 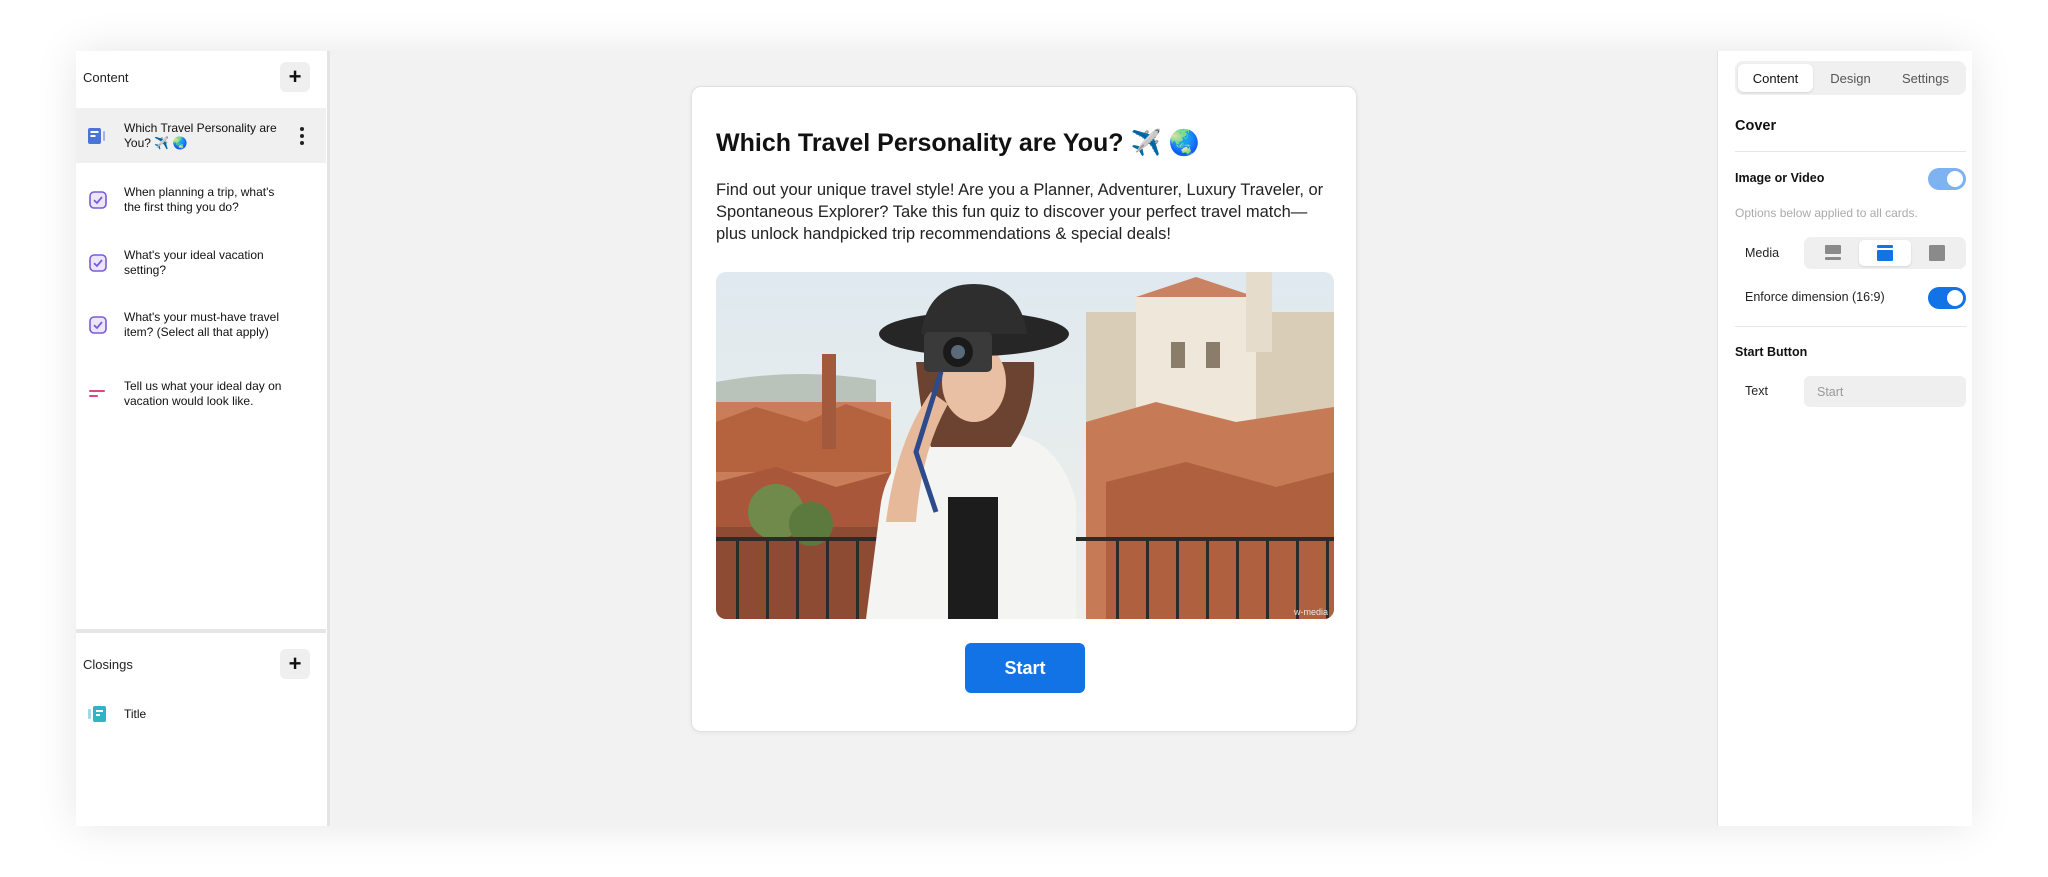 What do you see at coordinates (1762, 253) in the screenshot?
I see `media-label: Media` at bounding box center [1762, 253].